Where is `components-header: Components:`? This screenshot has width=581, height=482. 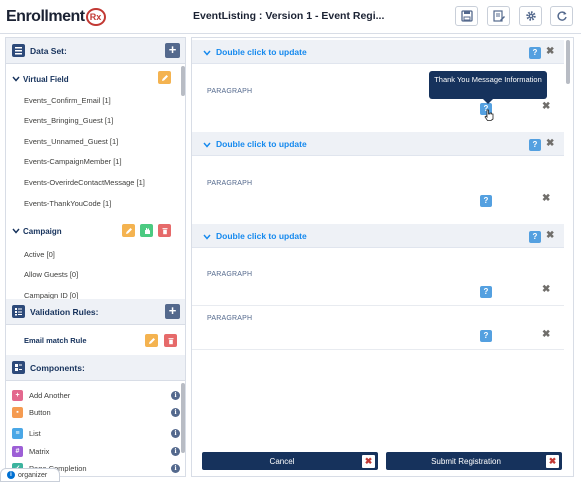 components-header: Components: is located at coordinates (95, 368).